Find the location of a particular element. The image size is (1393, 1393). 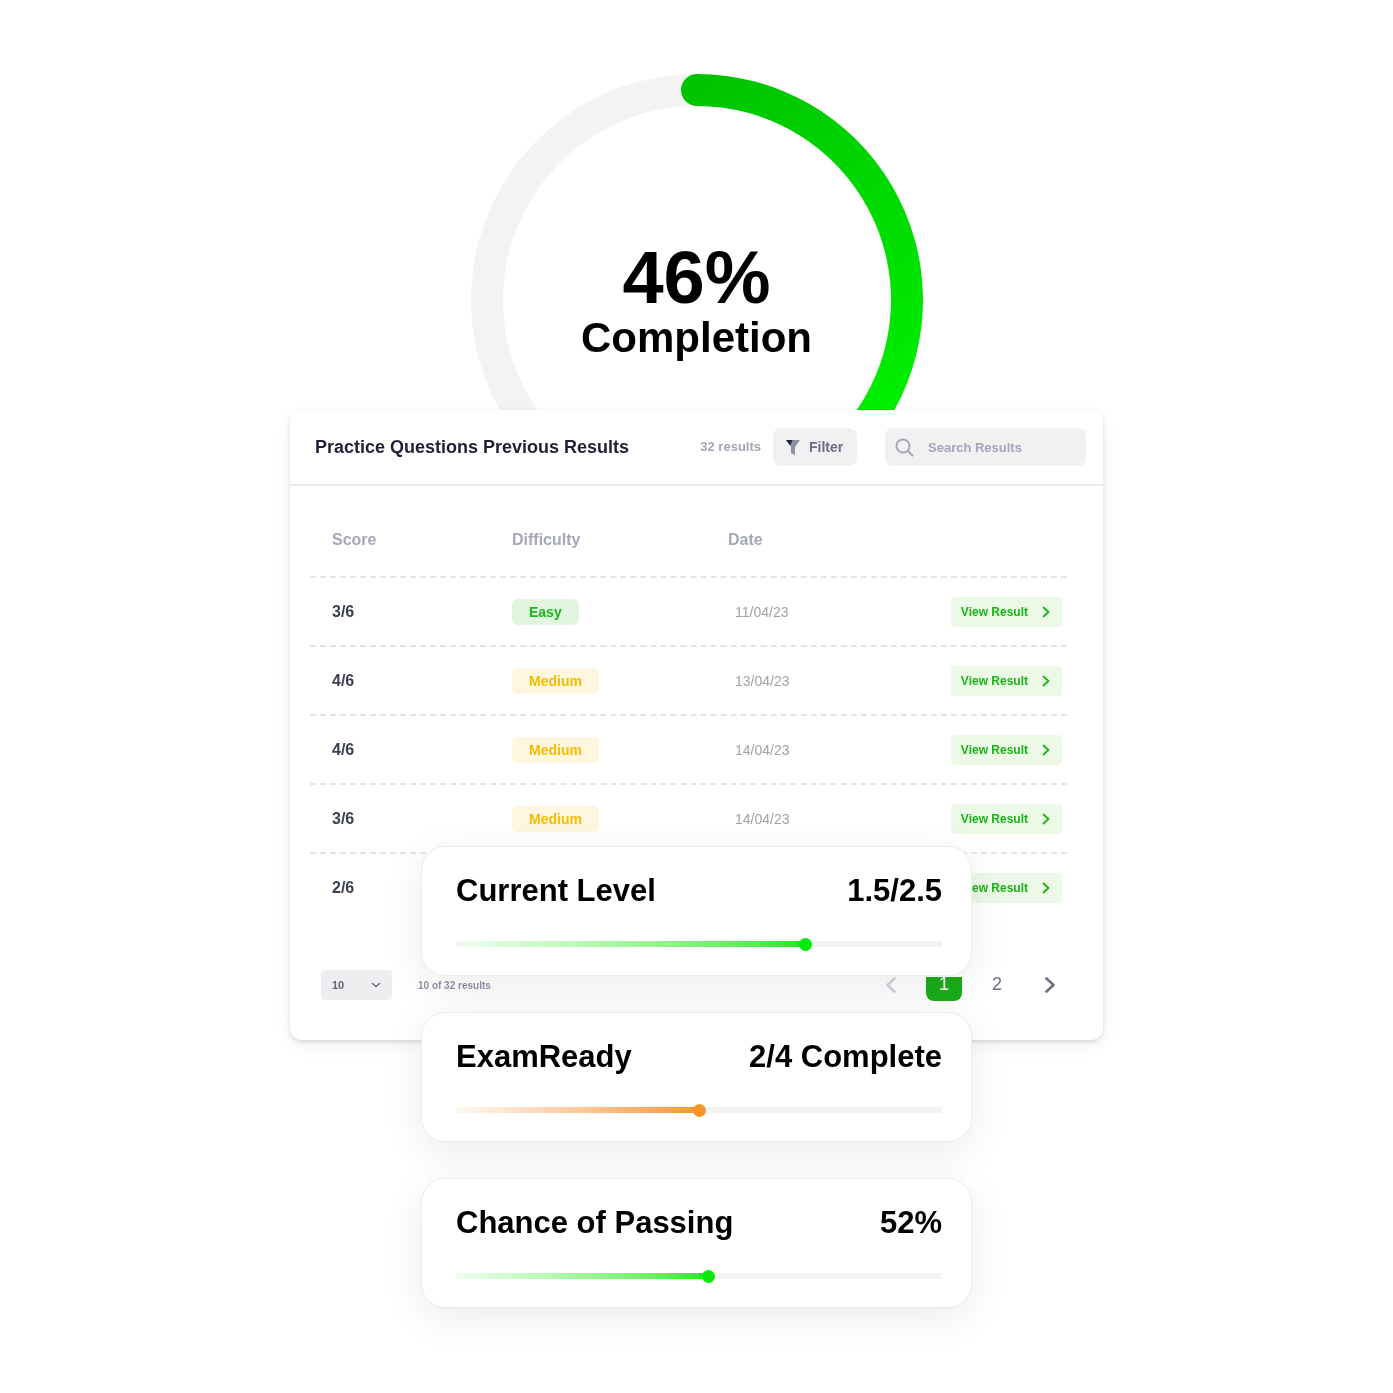

stat-value: 1.5/2.5 is located at coordinates (894, 890).